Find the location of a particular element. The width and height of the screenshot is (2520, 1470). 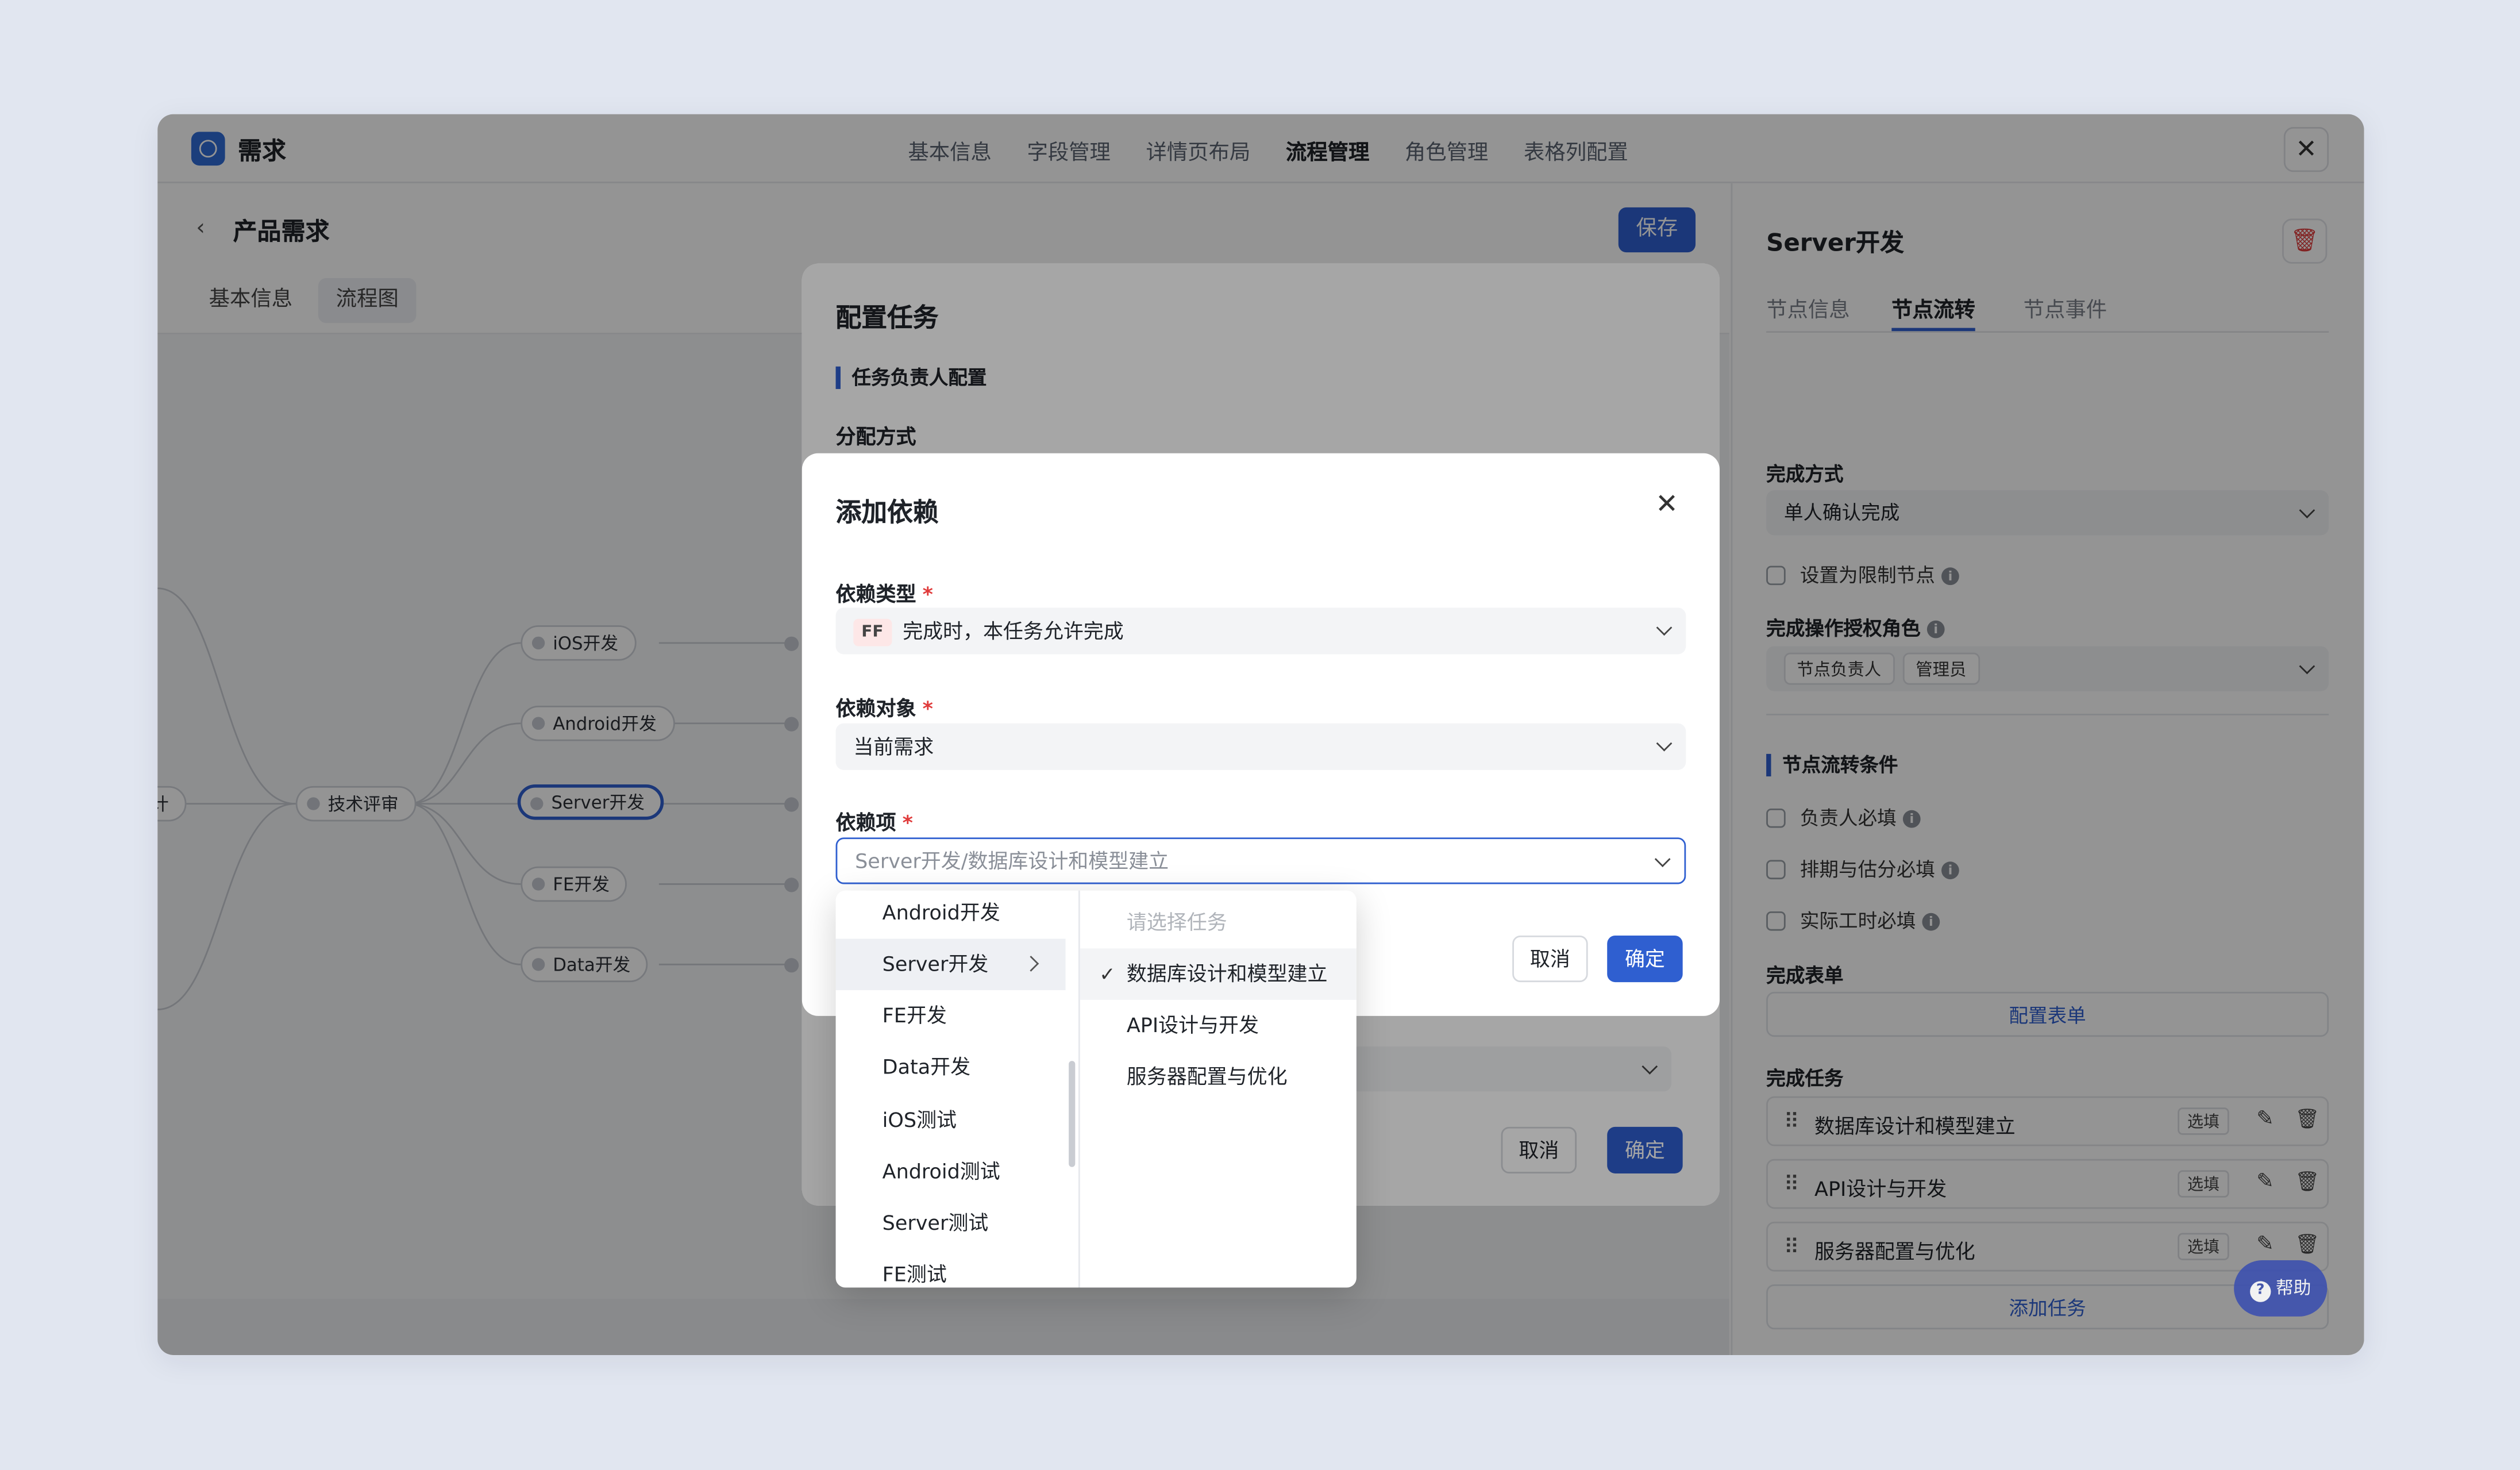

cascader-option: iOS测试 is located at coordinates (951, 1120).